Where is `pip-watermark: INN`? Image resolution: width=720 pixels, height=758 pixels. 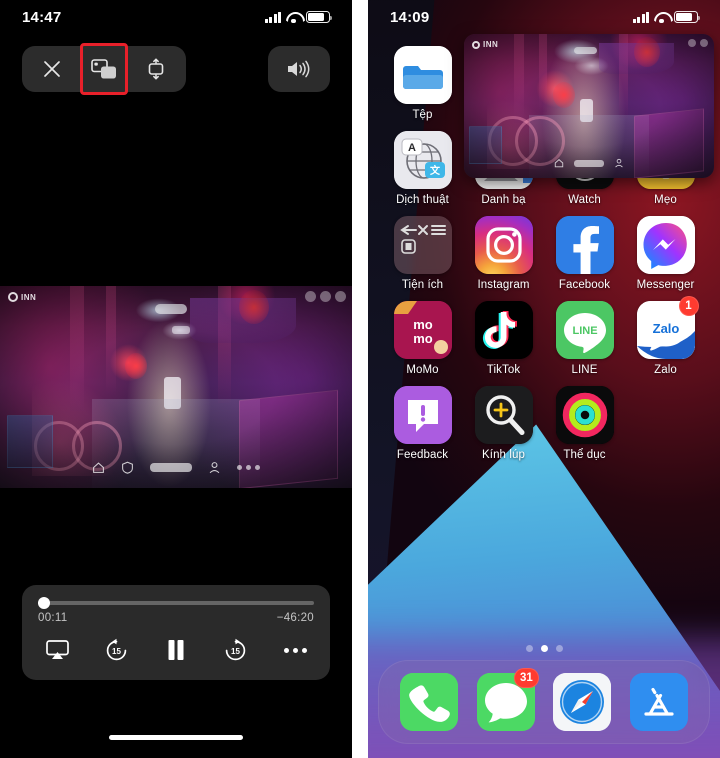
pip-watermark: INN is located at coordinates (485, 44).